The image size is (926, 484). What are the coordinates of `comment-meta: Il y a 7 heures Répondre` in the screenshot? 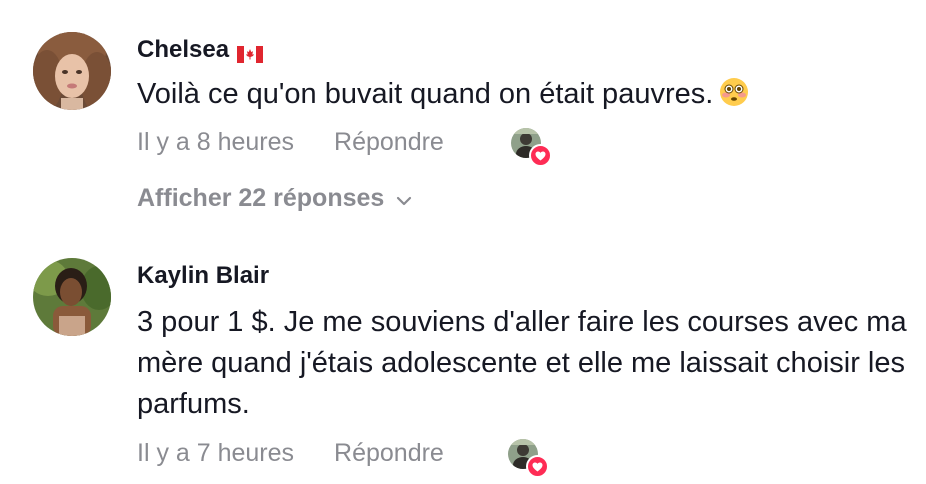 It's located at (290, 453).